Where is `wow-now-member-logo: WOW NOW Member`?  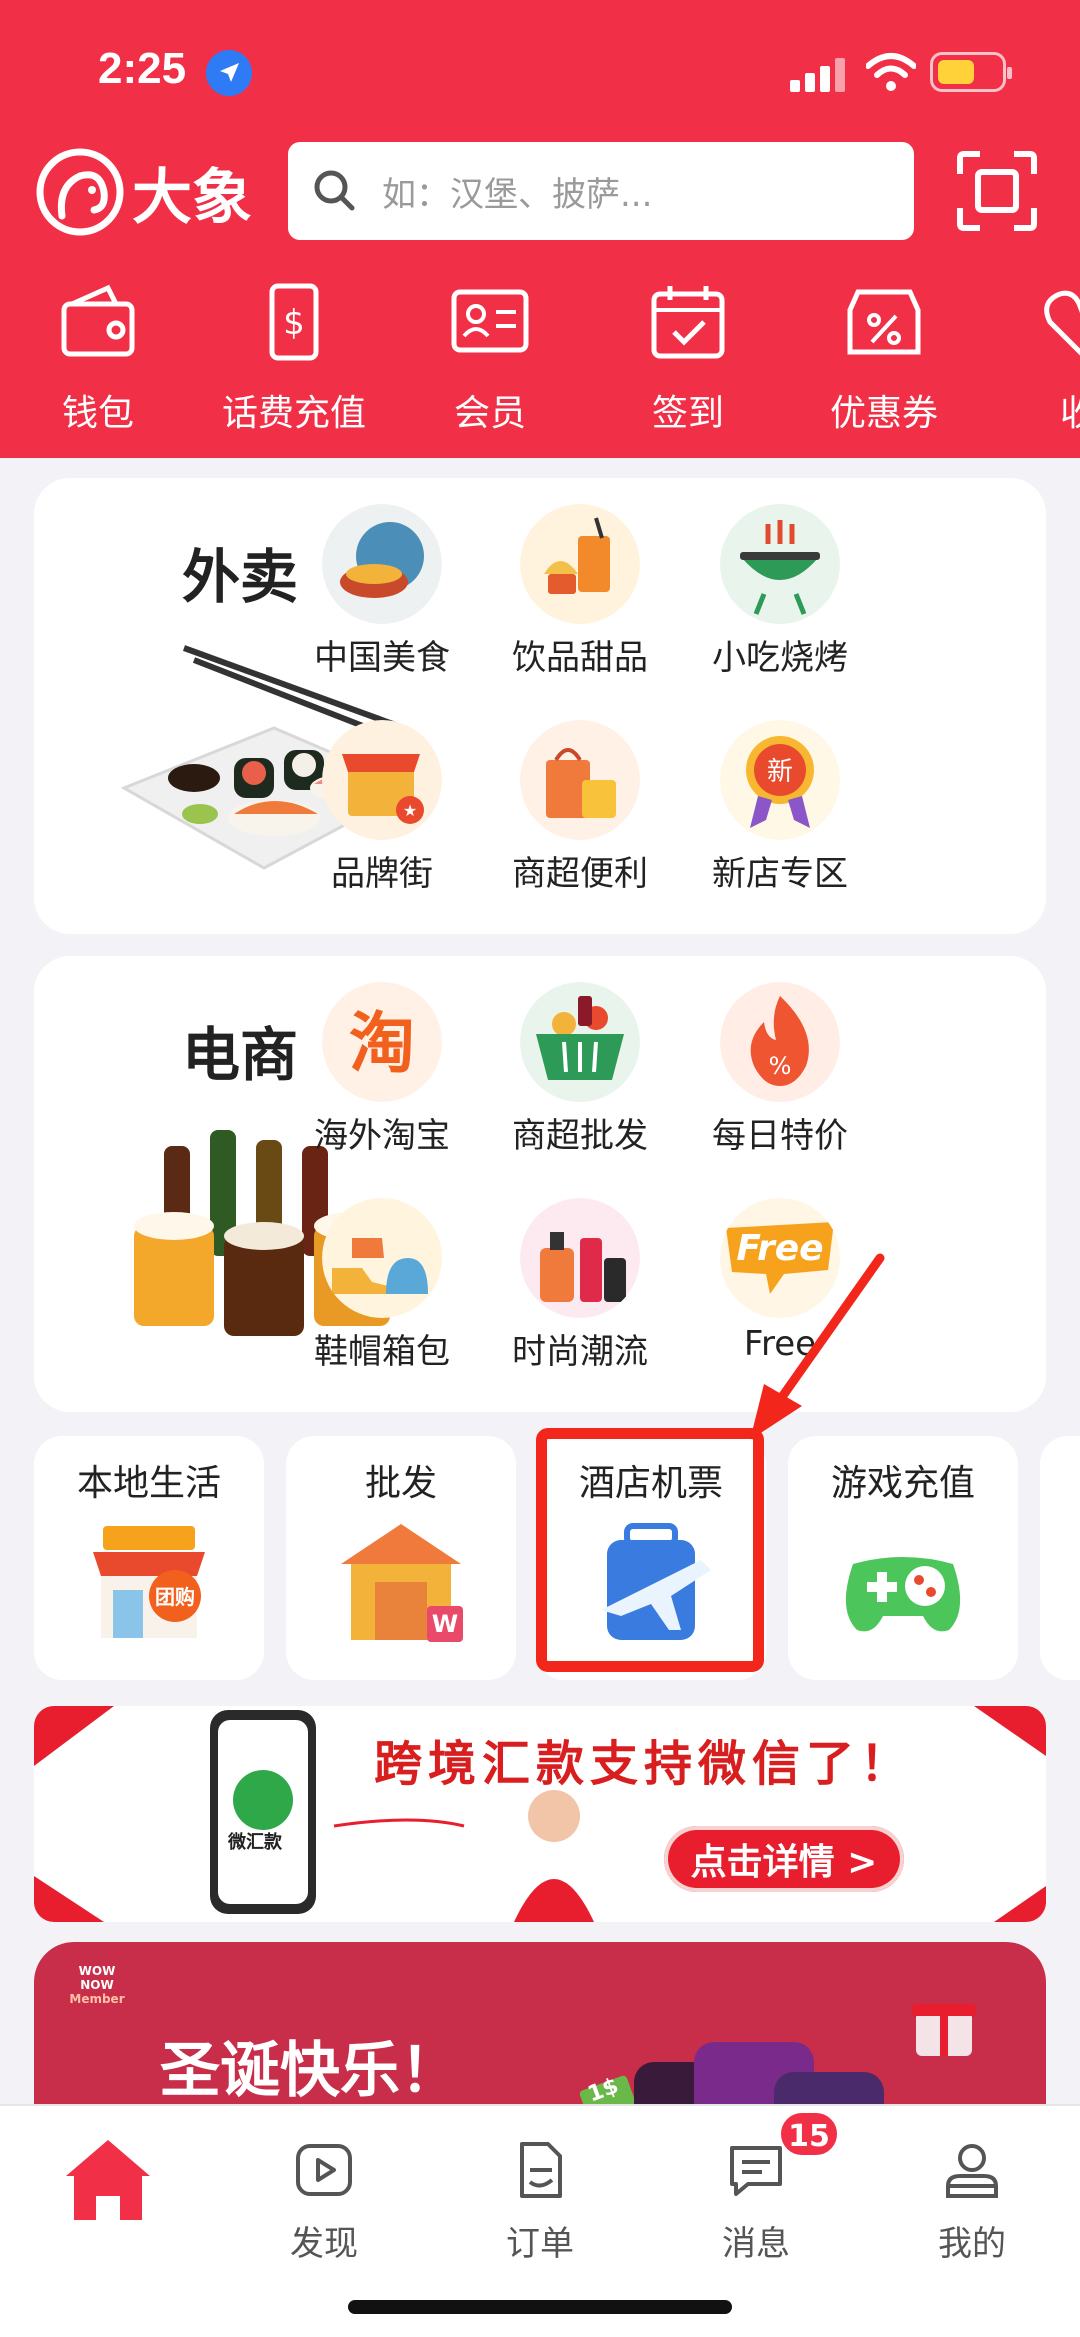
wow-now-member-logo: WOW NOW Member is located at coordinates (97, 1991).